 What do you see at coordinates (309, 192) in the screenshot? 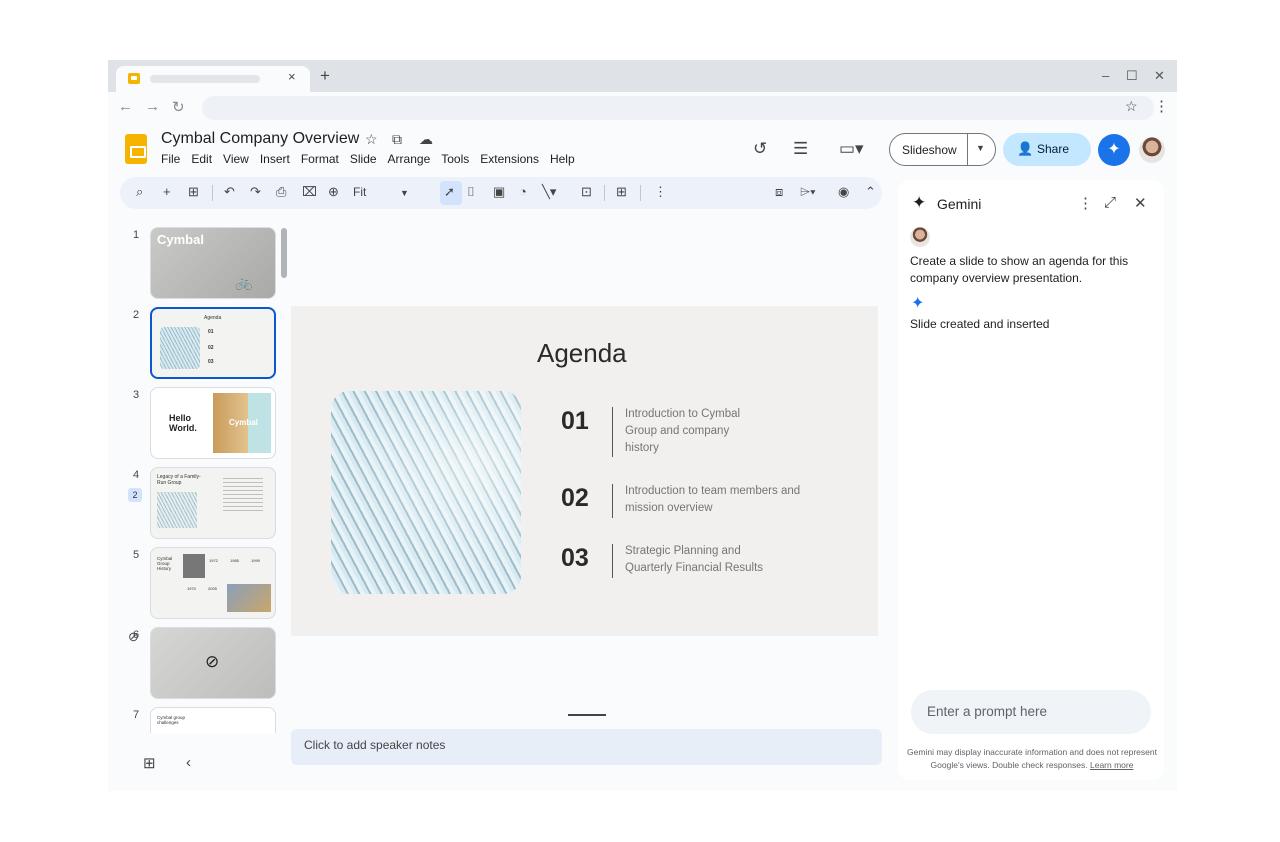
I see `paint-format-icon: ⌧` at bounding box center [309, 192].